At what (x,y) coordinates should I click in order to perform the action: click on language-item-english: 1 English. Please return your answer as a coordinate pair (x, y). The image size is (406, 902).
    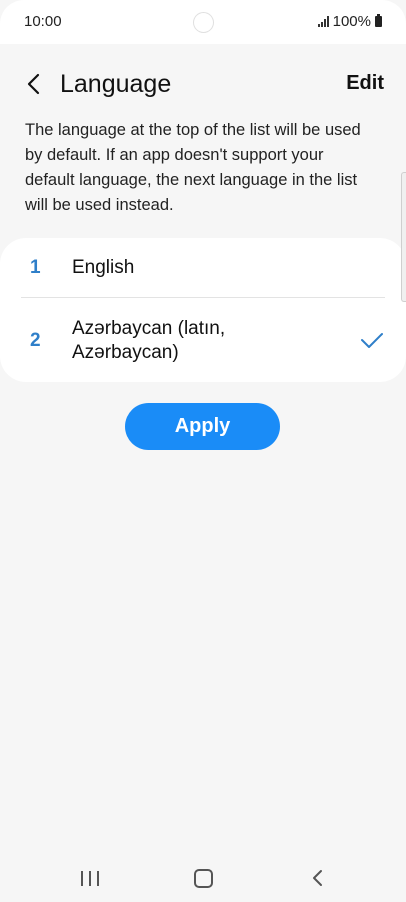
    Looking at the image, I should click on (203, 267).